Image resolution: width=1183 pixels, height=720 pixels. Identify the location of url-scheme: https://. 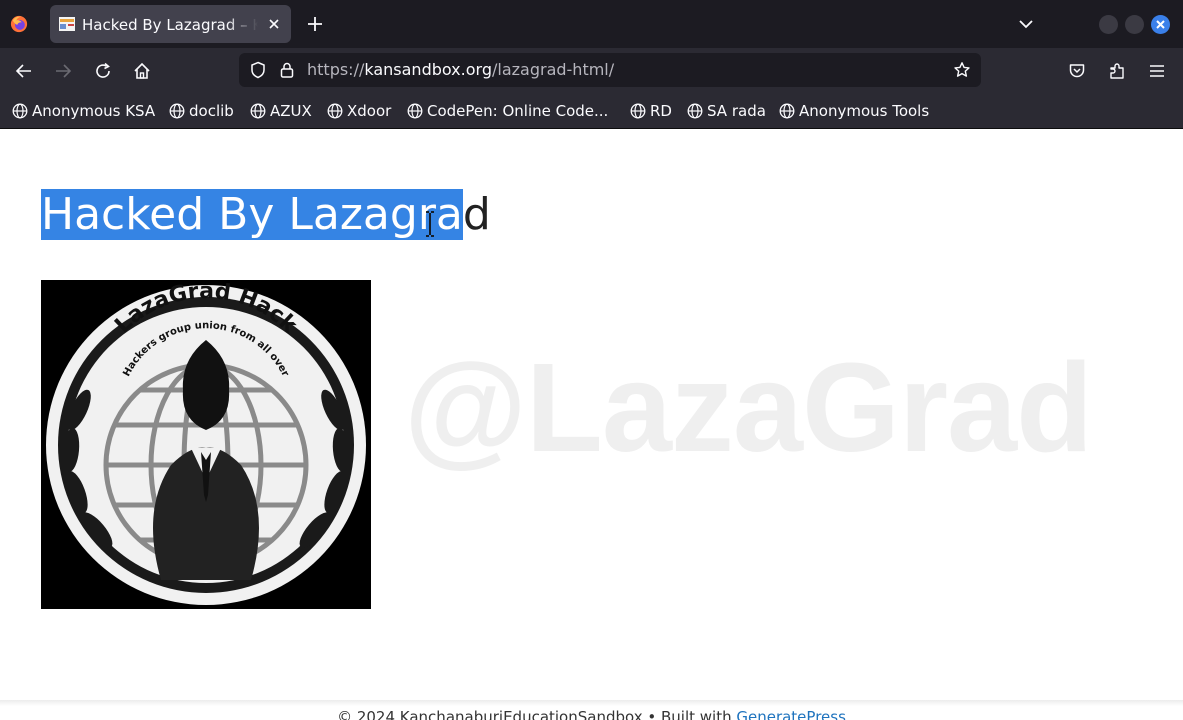
(336, 69).